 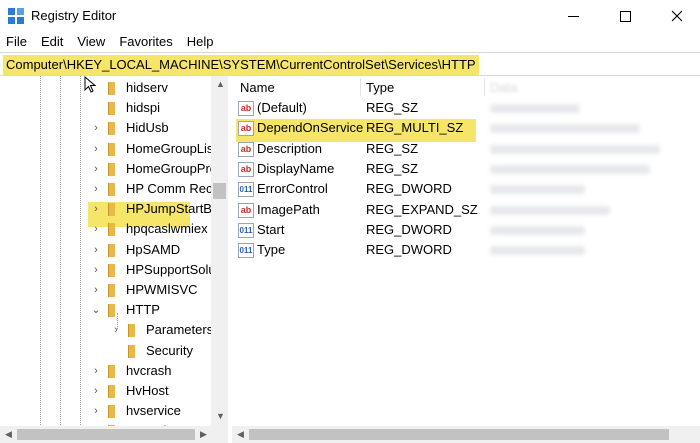 What do you see at coordinates (466, 189) in the screenshot?
I see `value-row: 011 ErrorControl REG_DWORD` at bounding box center [466, 189].